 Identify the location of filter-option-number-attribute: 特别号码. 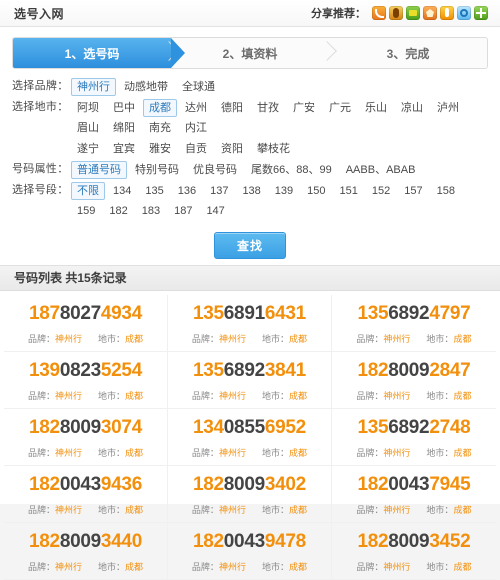
(157, 170).